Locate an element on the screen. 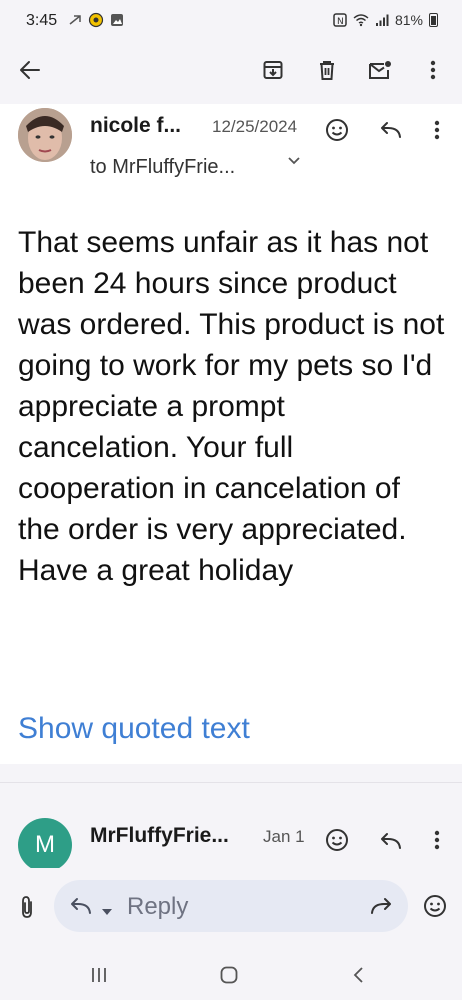 Image resolution: width=462 pixels, height=1000 pixels. back-arrow-icon is located at coordinates (30, 70).